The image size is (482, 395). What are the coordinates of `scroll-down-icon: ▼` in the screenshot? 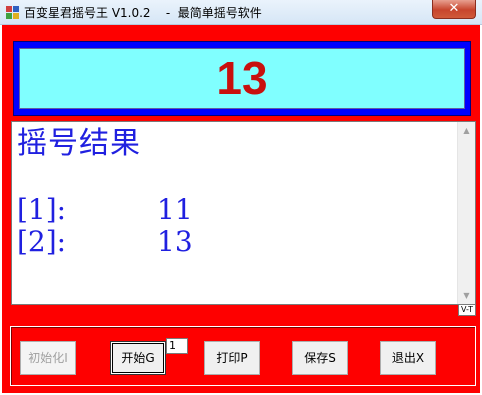 It's located at (466, 295).